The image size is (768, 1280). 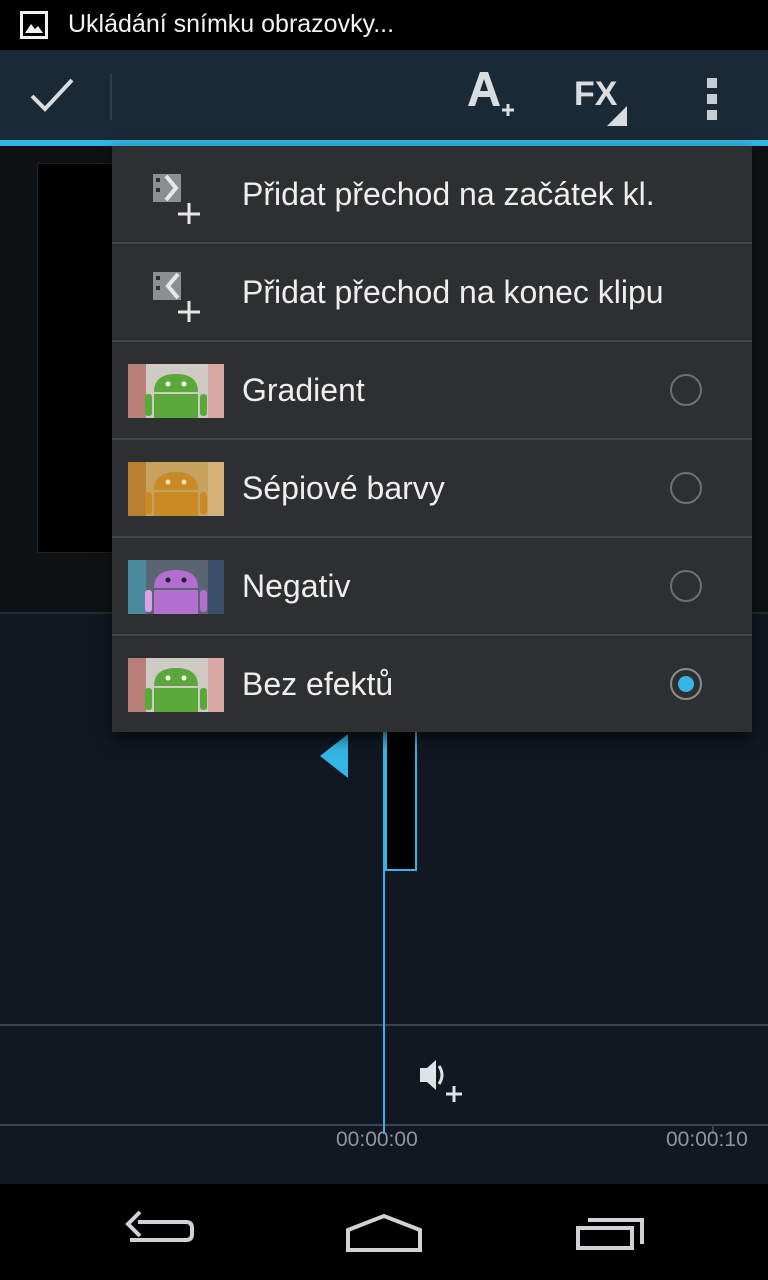 I want to click on done-button, so click(x=54, y=95).